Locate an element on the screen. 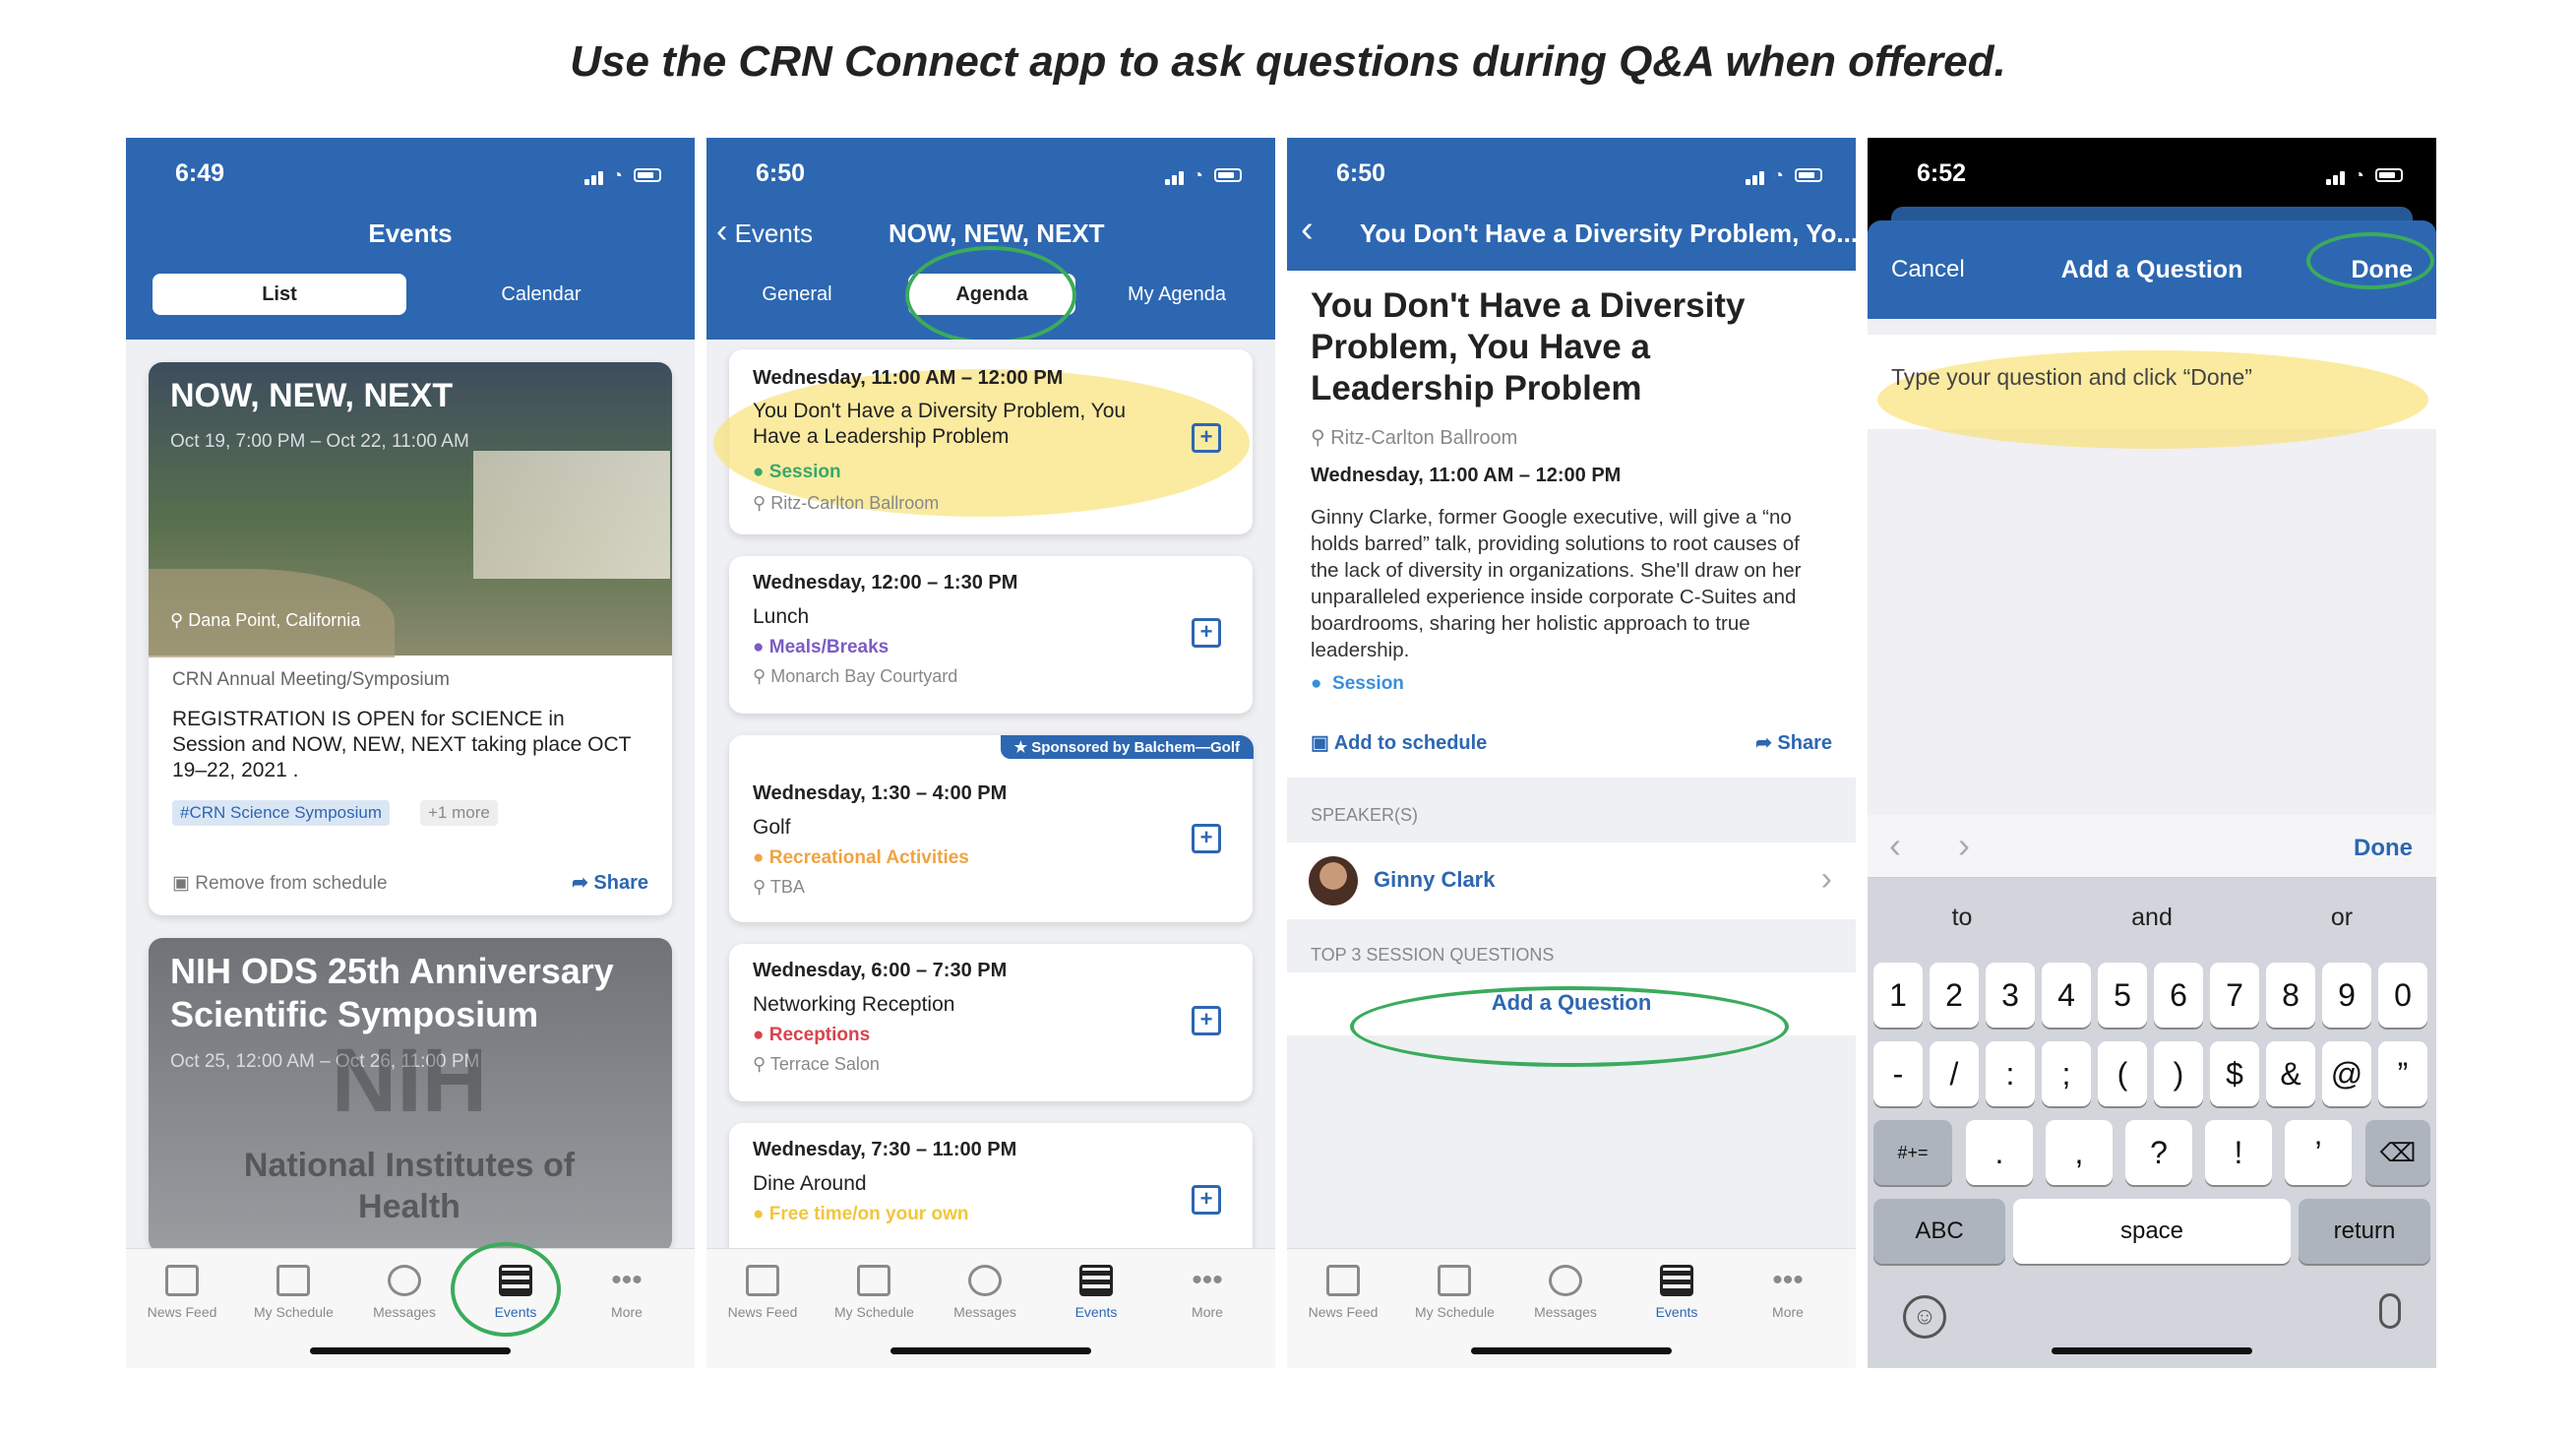  suggestion-to: to is located at coordinates (1962, 918).